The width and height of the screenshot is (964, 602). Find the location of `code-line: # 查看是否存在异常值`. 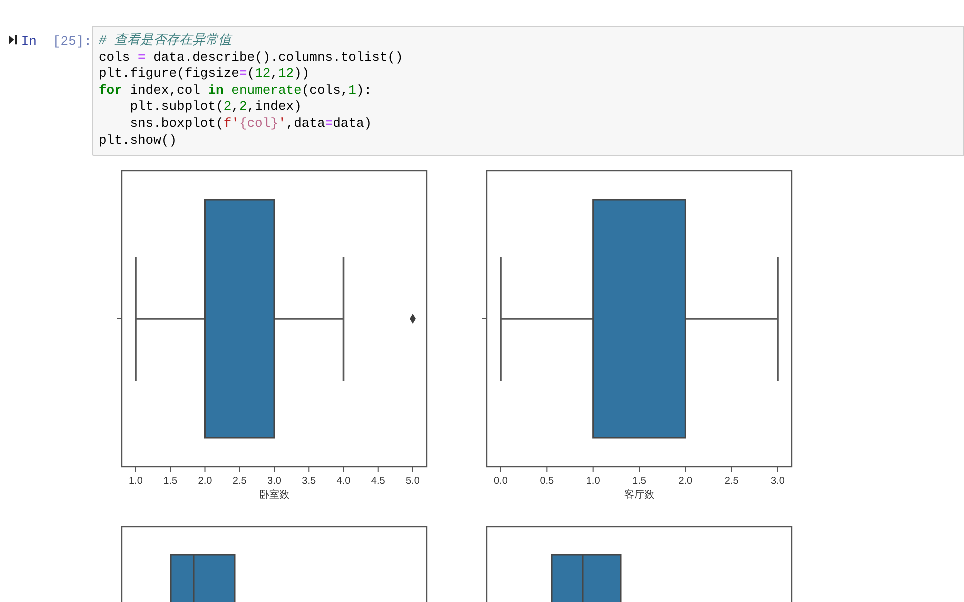

code-line: # 查看是否存在异常值 is located at coordinates (166, 41).